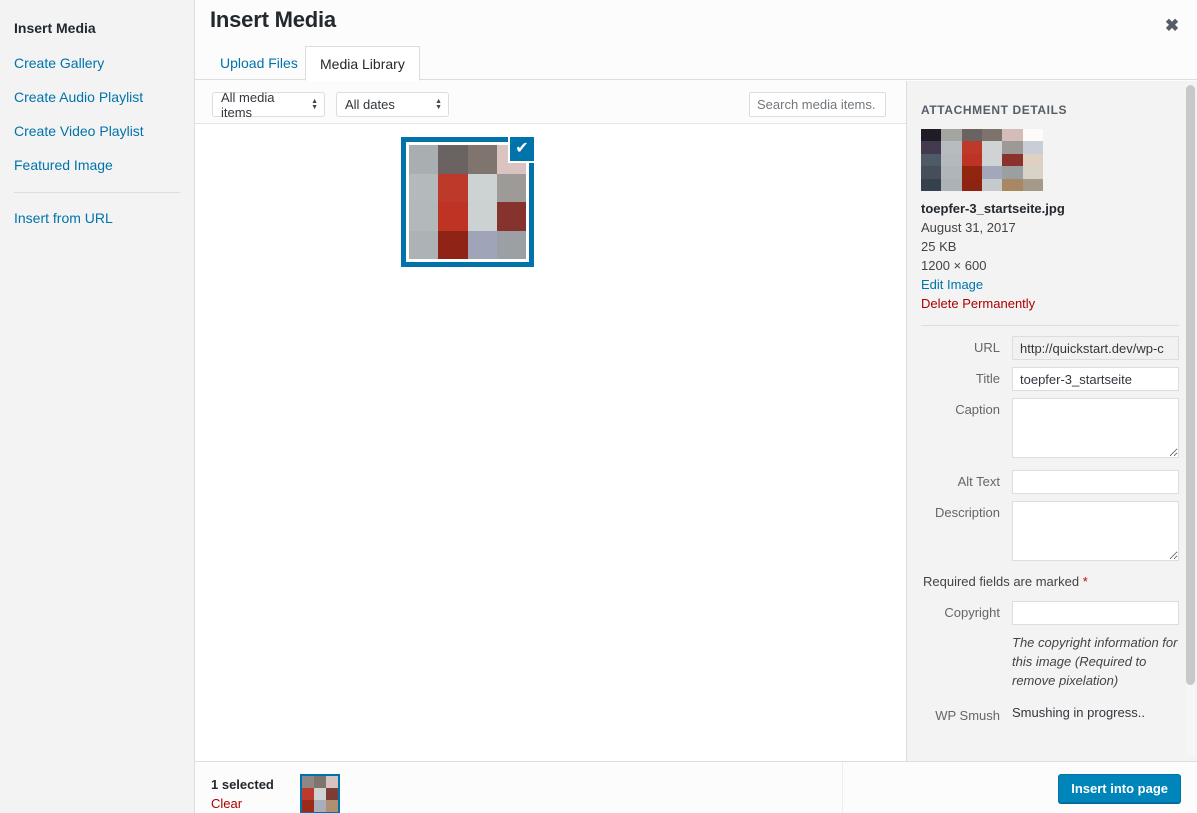  I want to click on checkmark-icon: ✔, so click(522, 149).